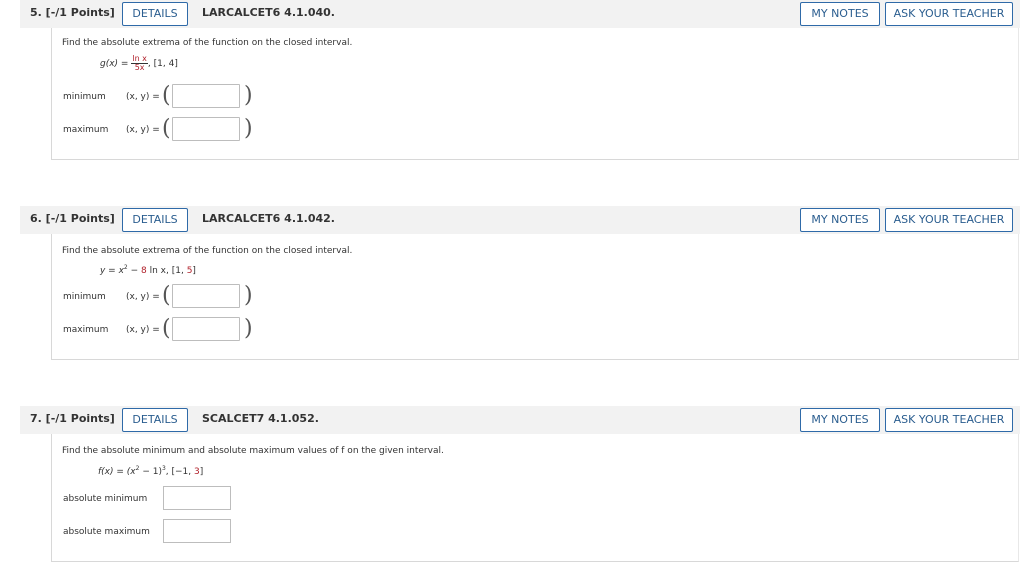 The height and width of the screenshot is (587, 1024). What do you see at coordinates (72, 218) in the screenshot?
I see `question-6-number: 6. [-/1 Points]` at bounding box center [72, 218].